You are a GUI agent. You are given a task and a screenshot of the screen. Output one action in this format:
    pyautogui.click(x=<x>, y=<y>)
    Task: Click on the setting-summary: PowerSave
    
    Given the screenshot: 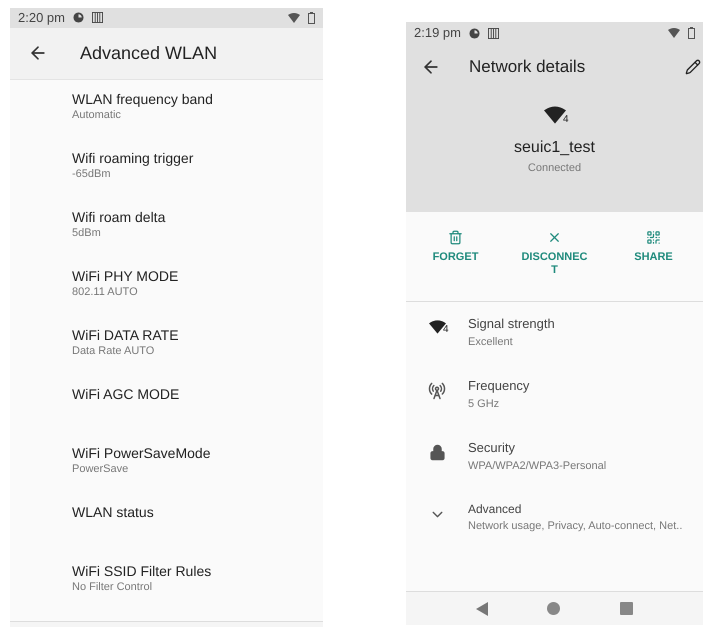 What is the action you would take?
    pyautogui.click(x=101, y=469)
    